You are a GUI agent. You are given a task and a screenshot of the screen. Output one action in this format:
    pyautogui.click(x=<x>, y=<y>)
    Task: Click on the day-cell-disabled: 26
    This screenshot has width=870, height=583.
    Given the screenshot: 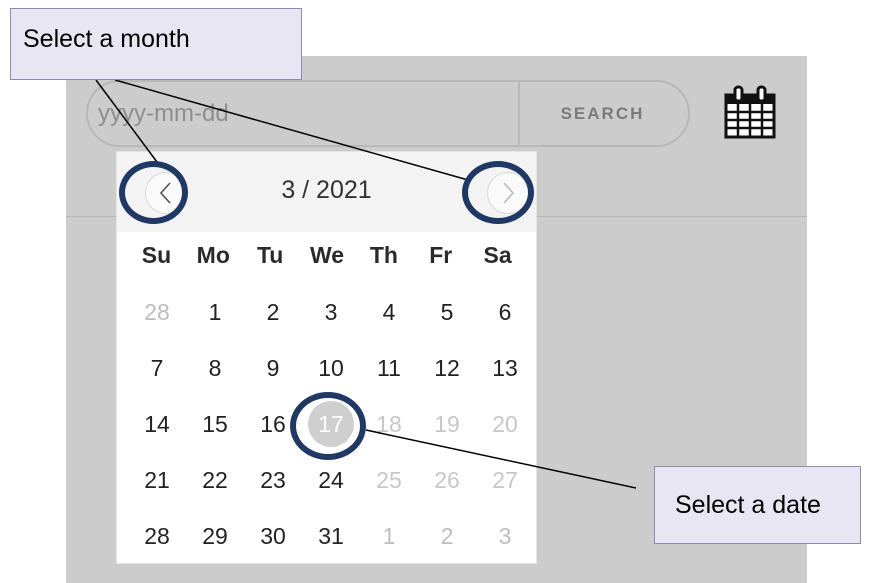 What is the action you would take?
    pyautogui.click(x=447, y=480)
    